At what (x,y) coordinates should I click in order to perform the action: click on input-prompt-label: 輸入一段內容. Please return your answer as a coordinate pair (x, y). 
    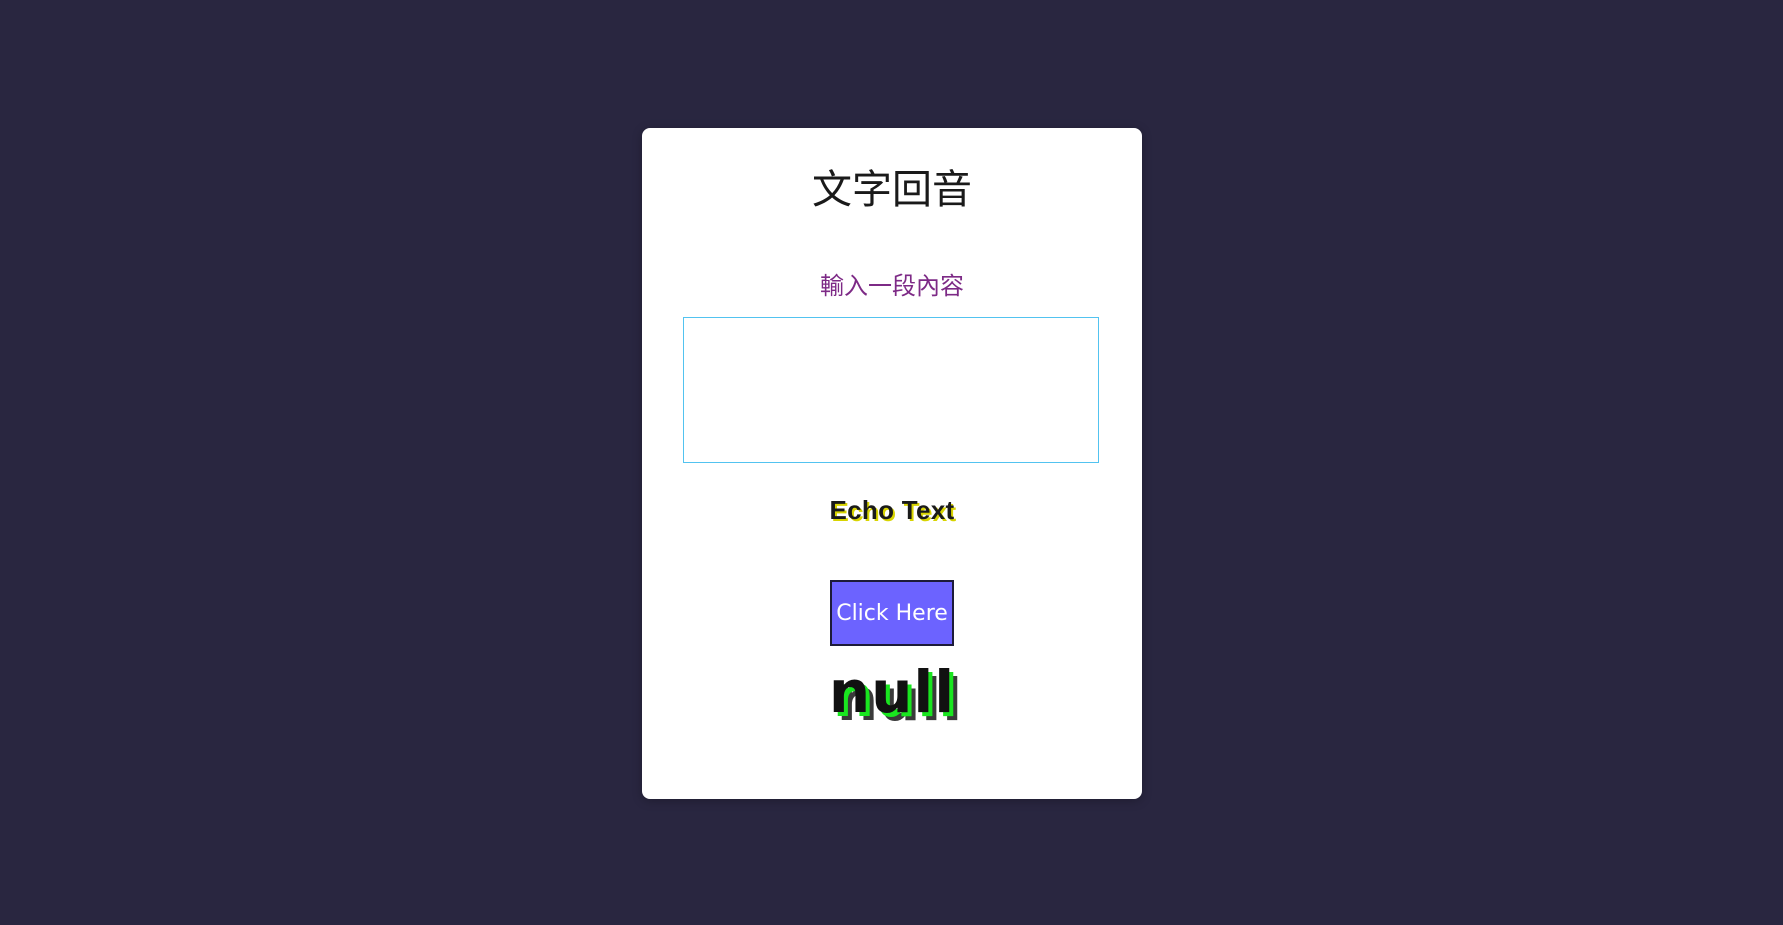
    Looking at the image, I should click on (892, 286).